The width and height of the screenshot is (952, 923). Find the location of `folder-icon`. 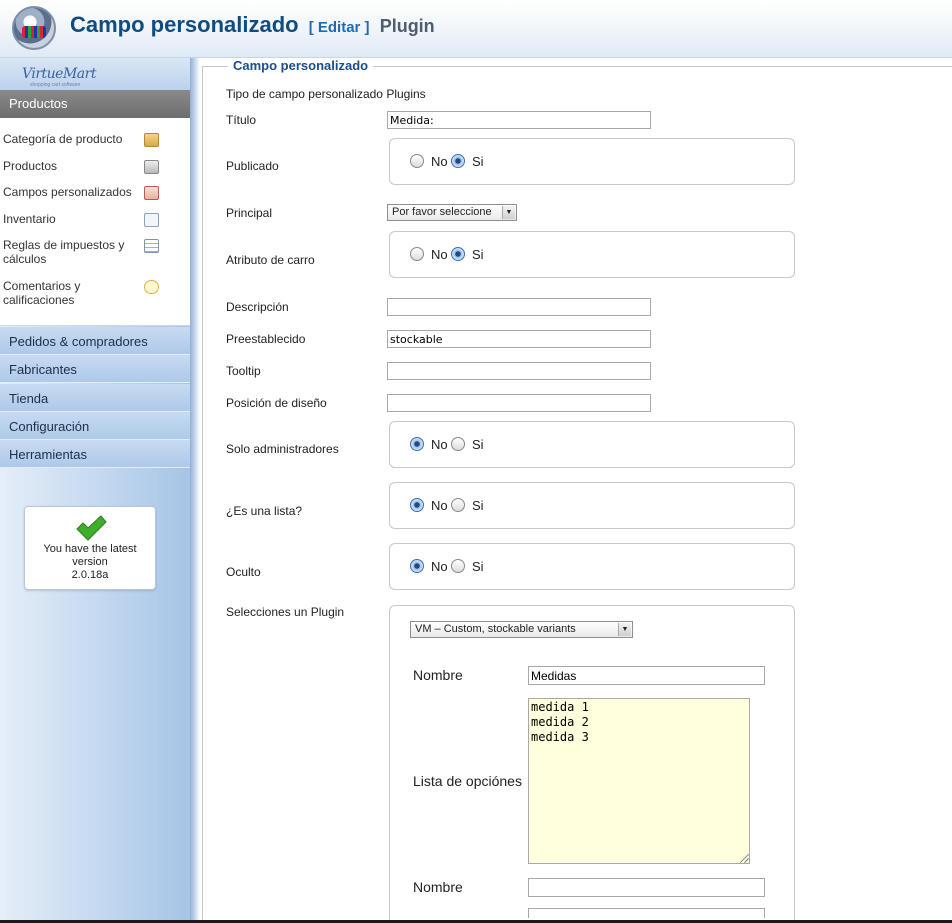

folder-icon is located at coordinates (151, 140).